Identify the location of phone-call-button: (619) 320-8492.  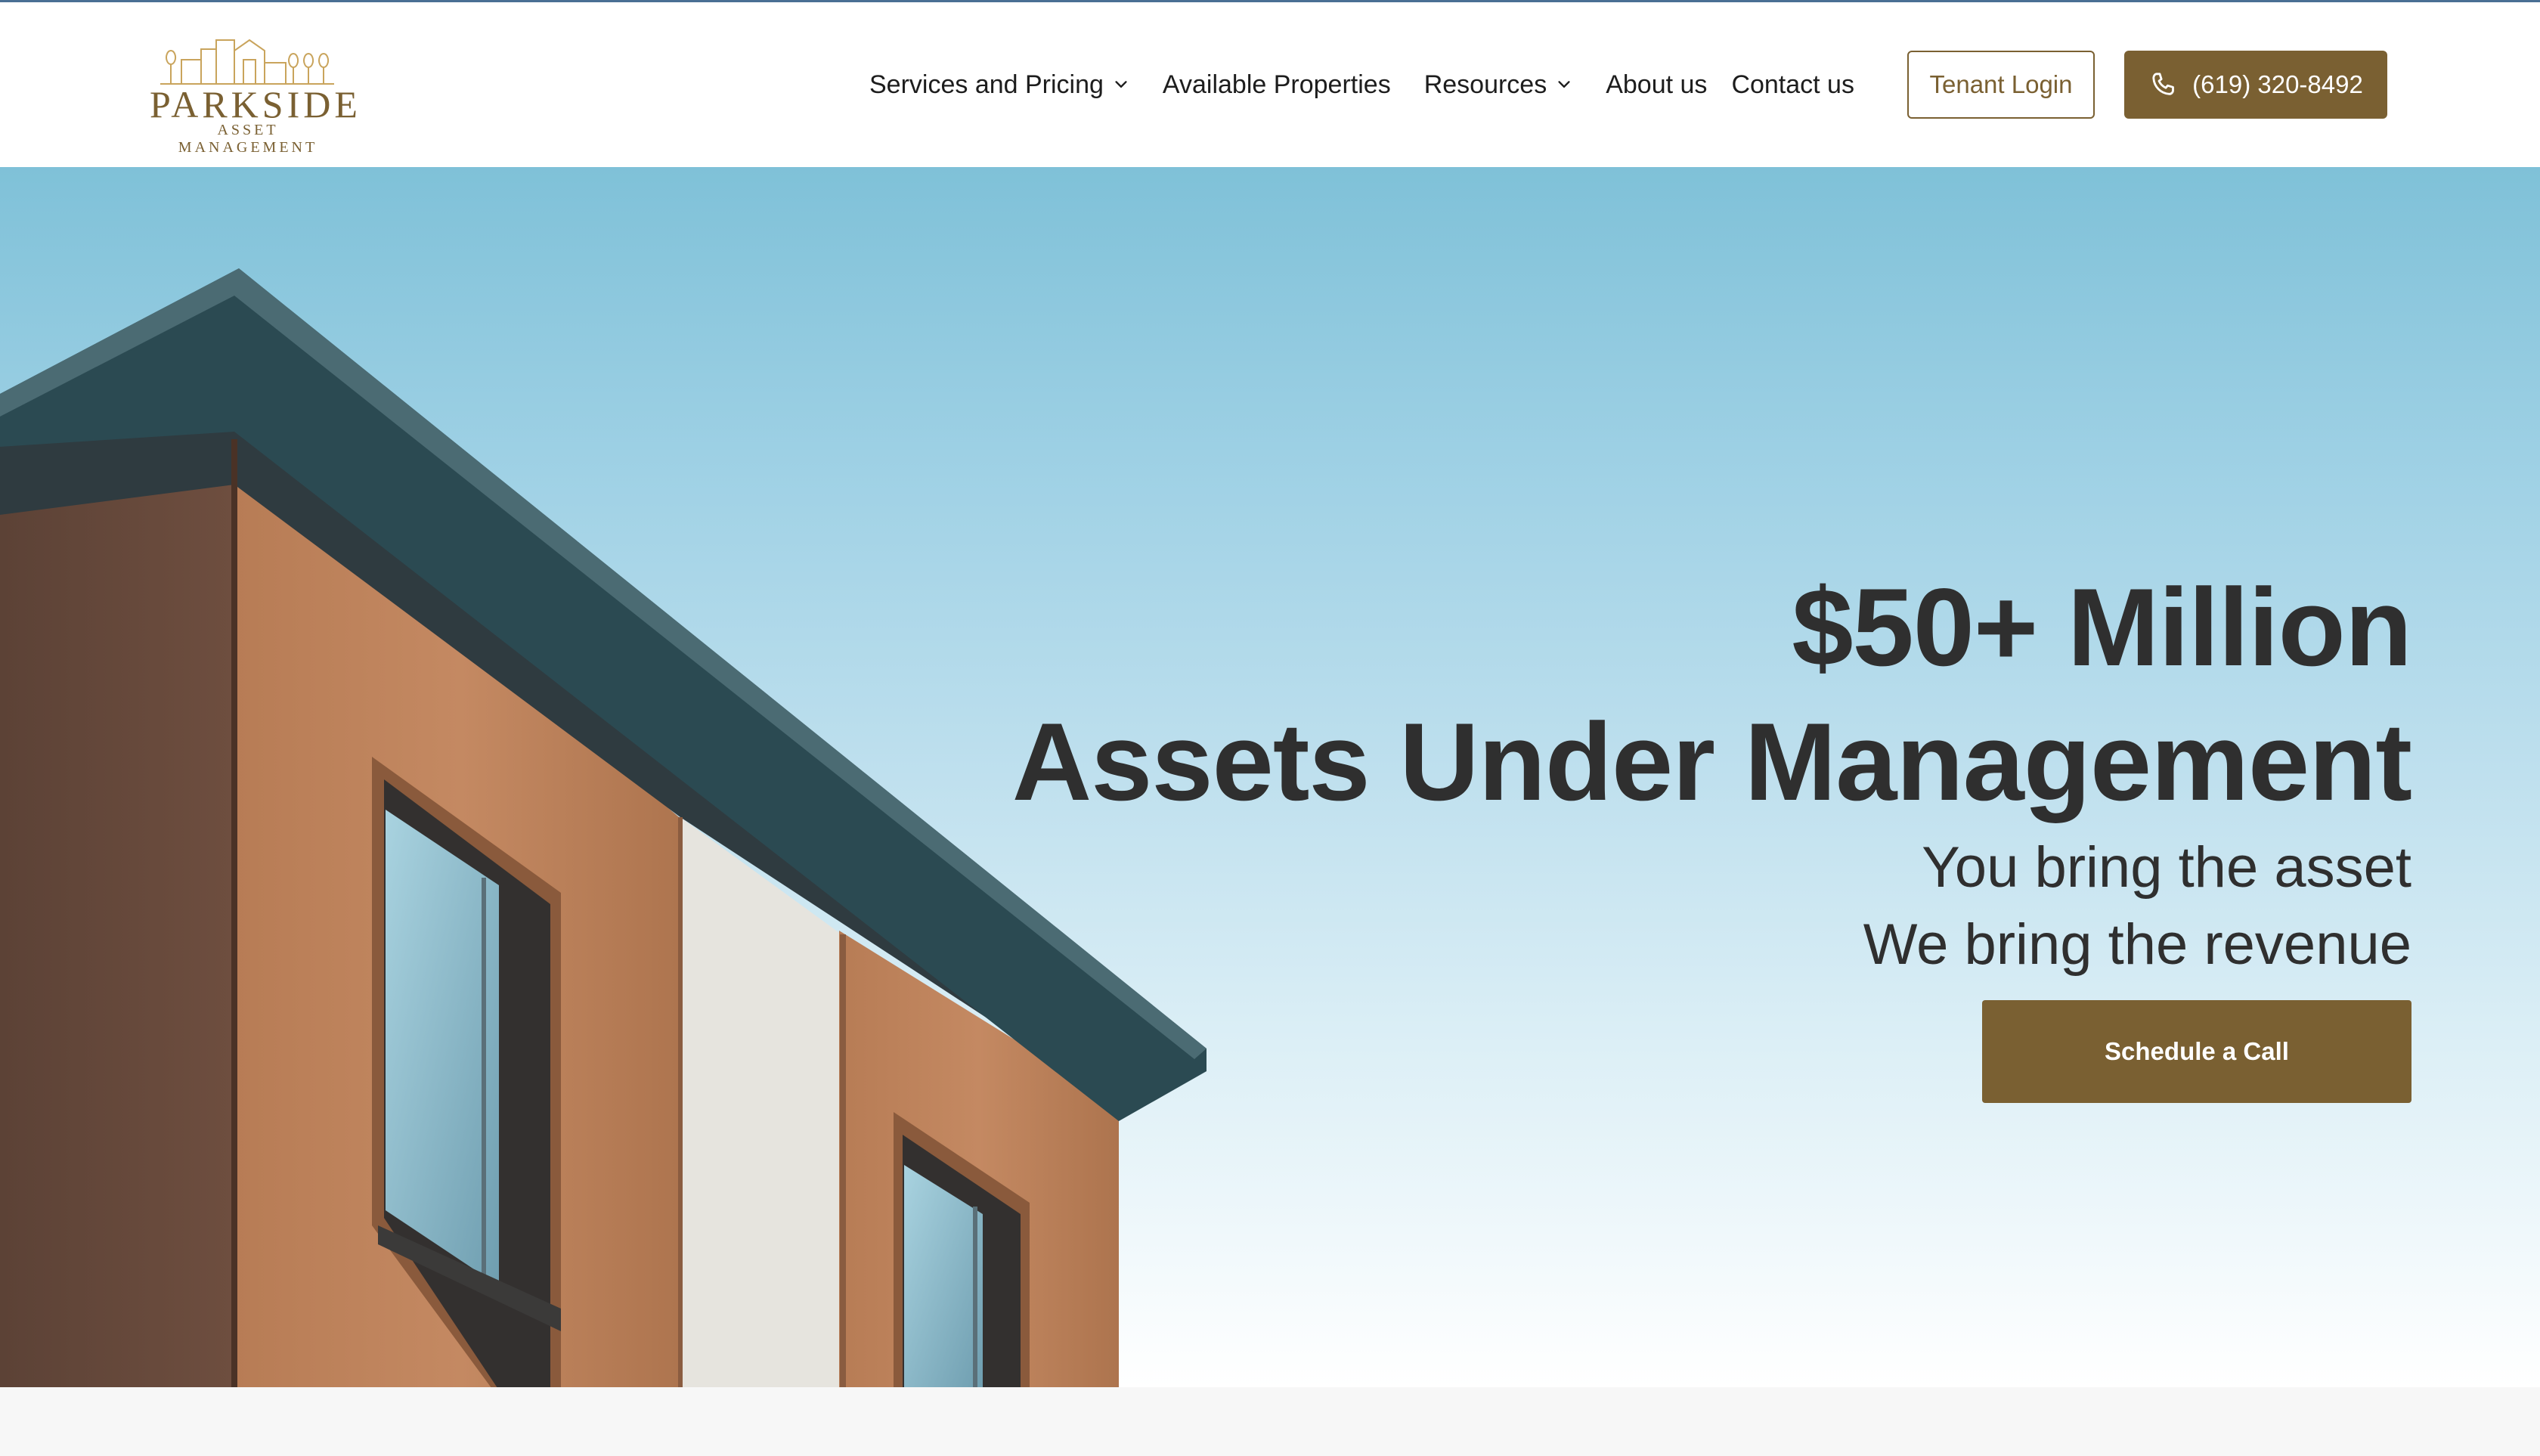
(2255, 85).